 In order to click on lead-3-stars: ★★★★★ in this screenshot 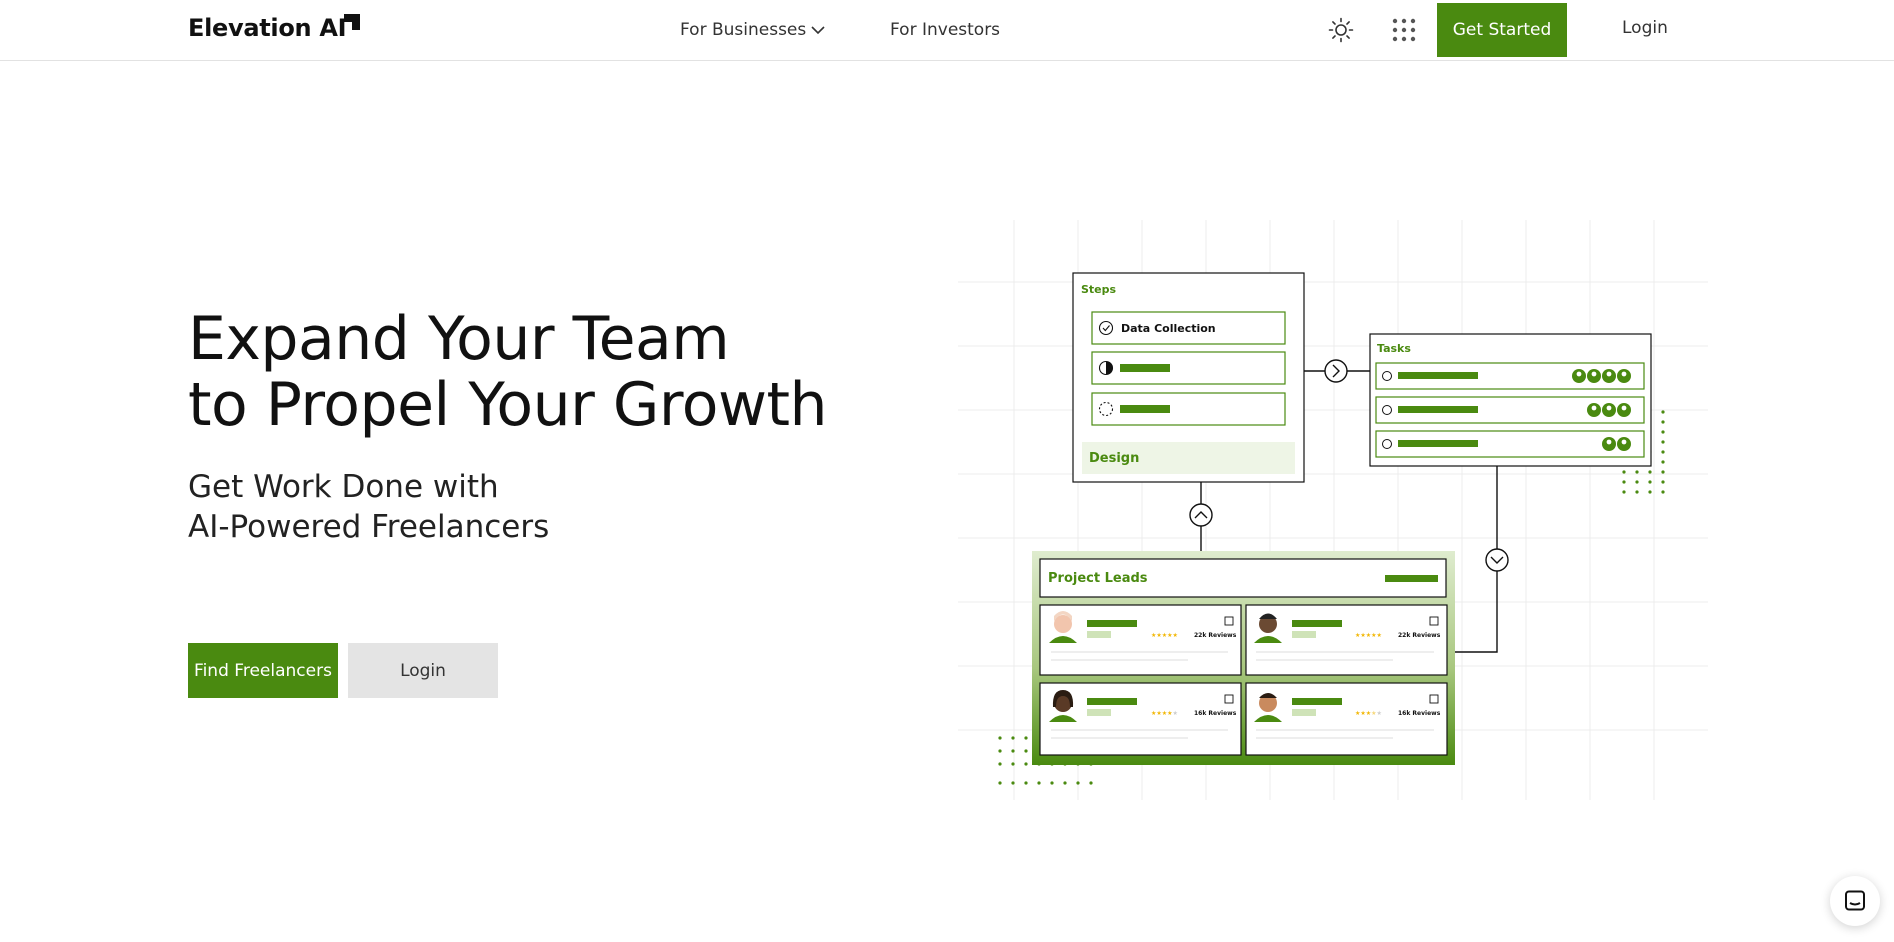, I will do `click(1164, 713)`.